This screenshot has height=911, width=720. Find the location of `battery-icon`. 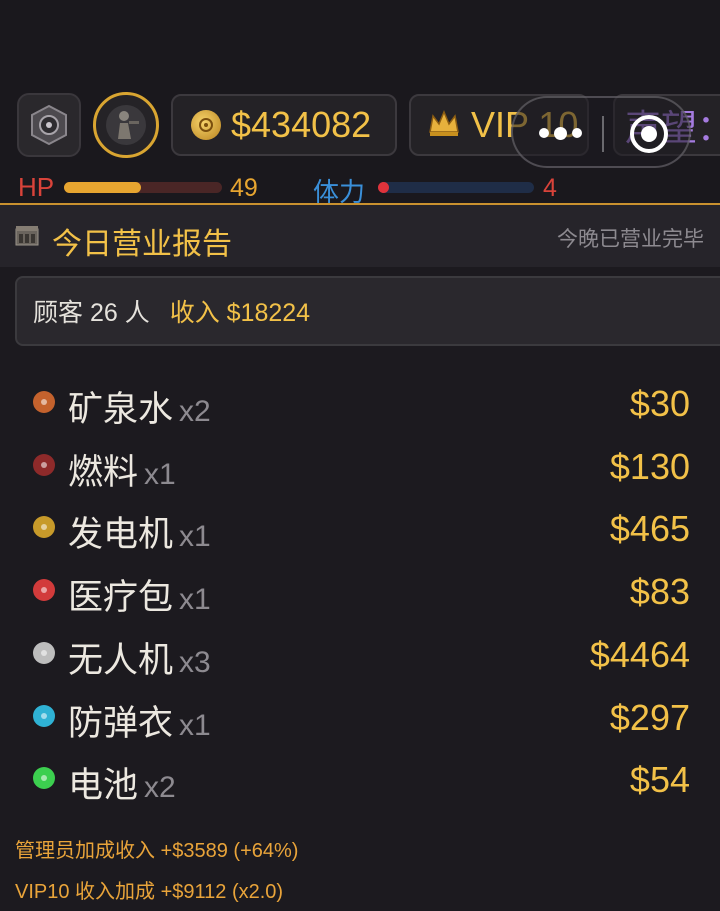

battery-icon is located at coordinates (44, 778).